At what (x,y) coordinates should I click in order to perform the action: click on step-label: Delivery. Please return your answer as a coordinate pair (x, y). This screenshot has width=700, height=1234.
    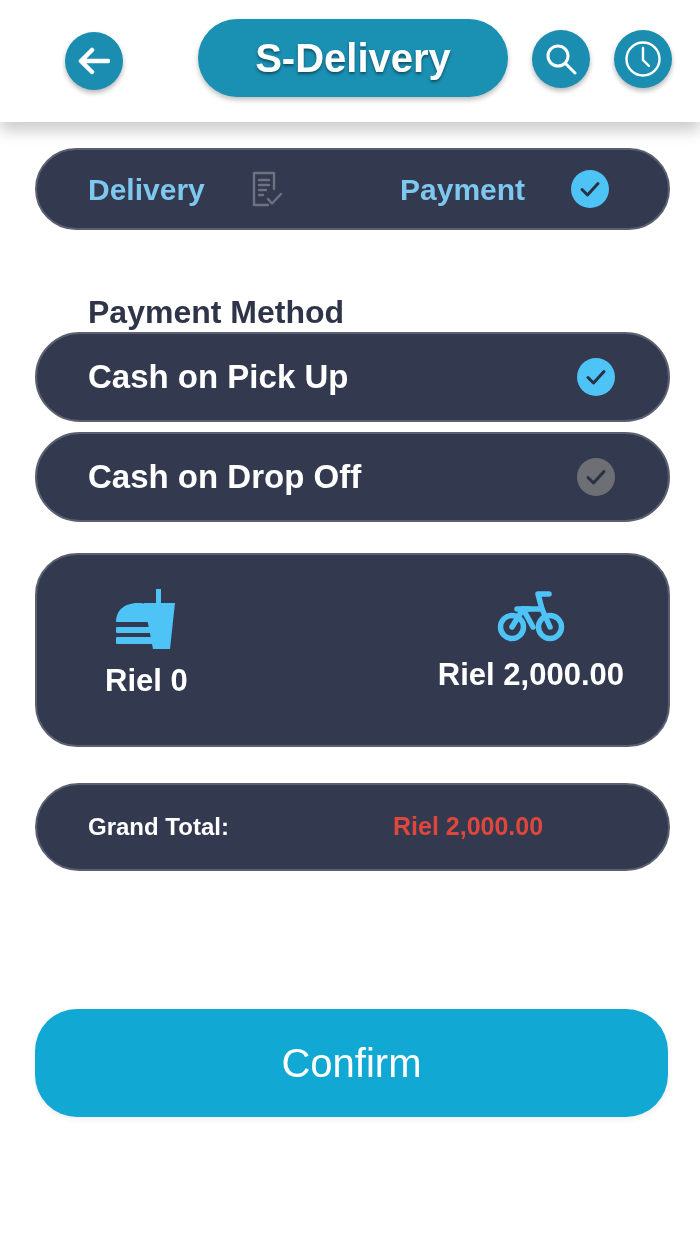
    Looking at the image, I should click on (146, 189).